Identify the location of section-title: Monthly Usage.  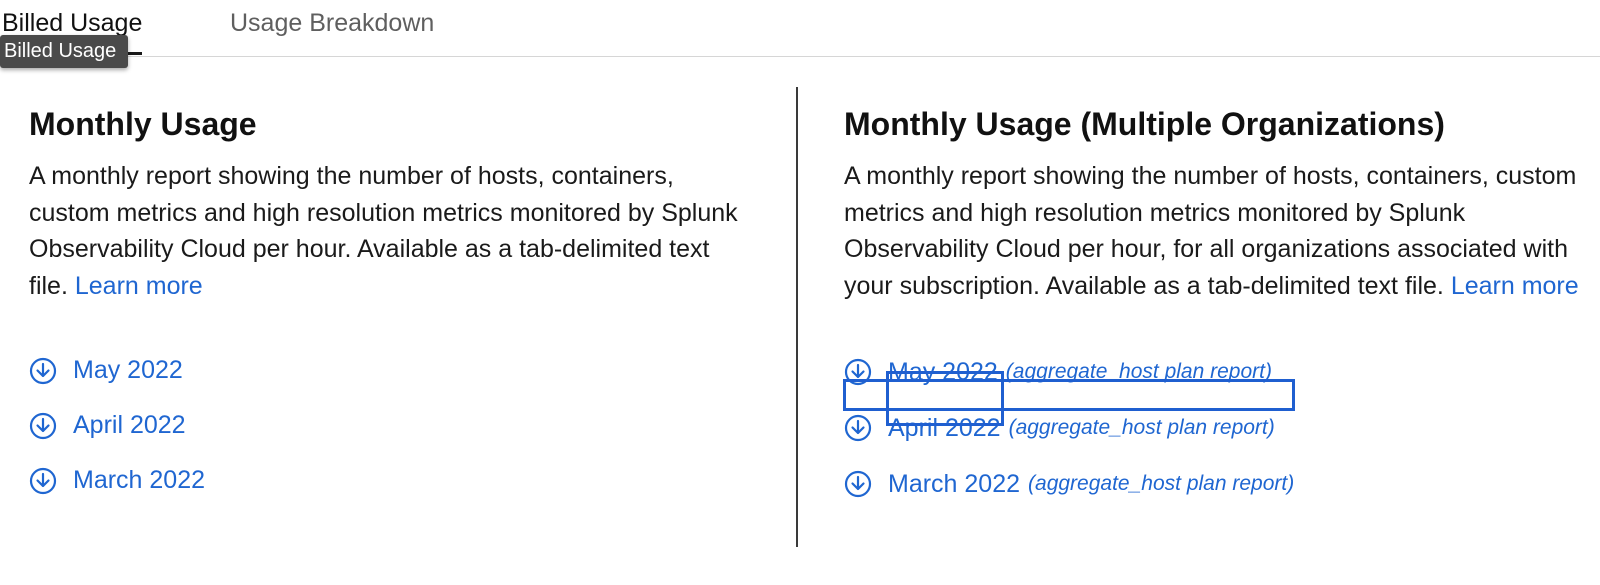
(143, 124).